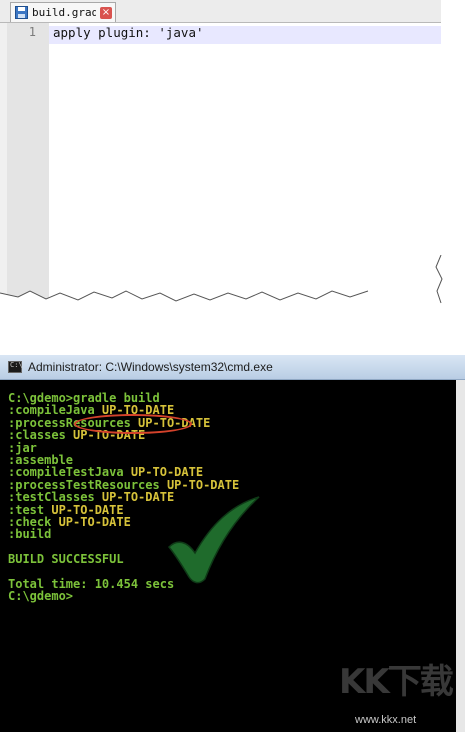  I want to click on save-icon, so click(21, 13).